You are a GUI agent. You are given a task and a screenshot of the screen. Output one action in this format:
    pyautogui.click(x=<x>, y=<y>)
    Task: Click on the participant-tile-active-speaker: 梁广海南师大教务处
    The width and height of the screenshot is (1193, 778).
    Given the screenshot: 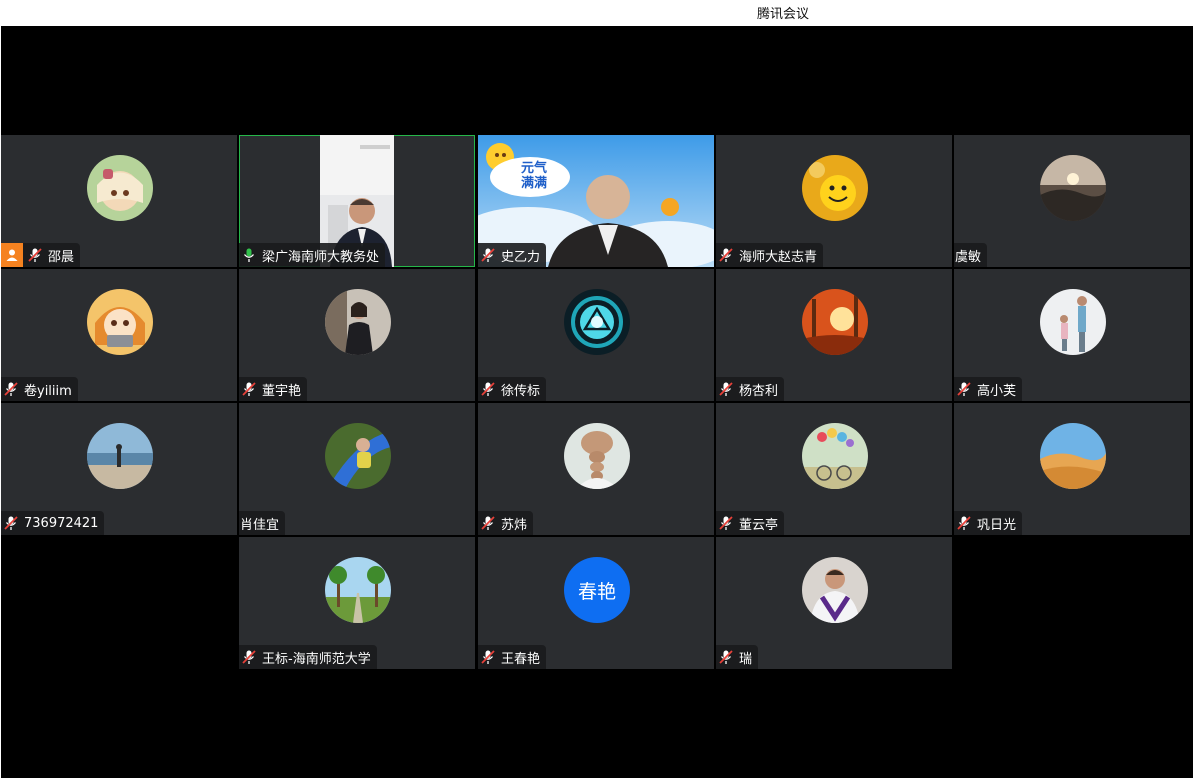 What is the action you would take?
    pyautogui.click(x=357, y=201)
    